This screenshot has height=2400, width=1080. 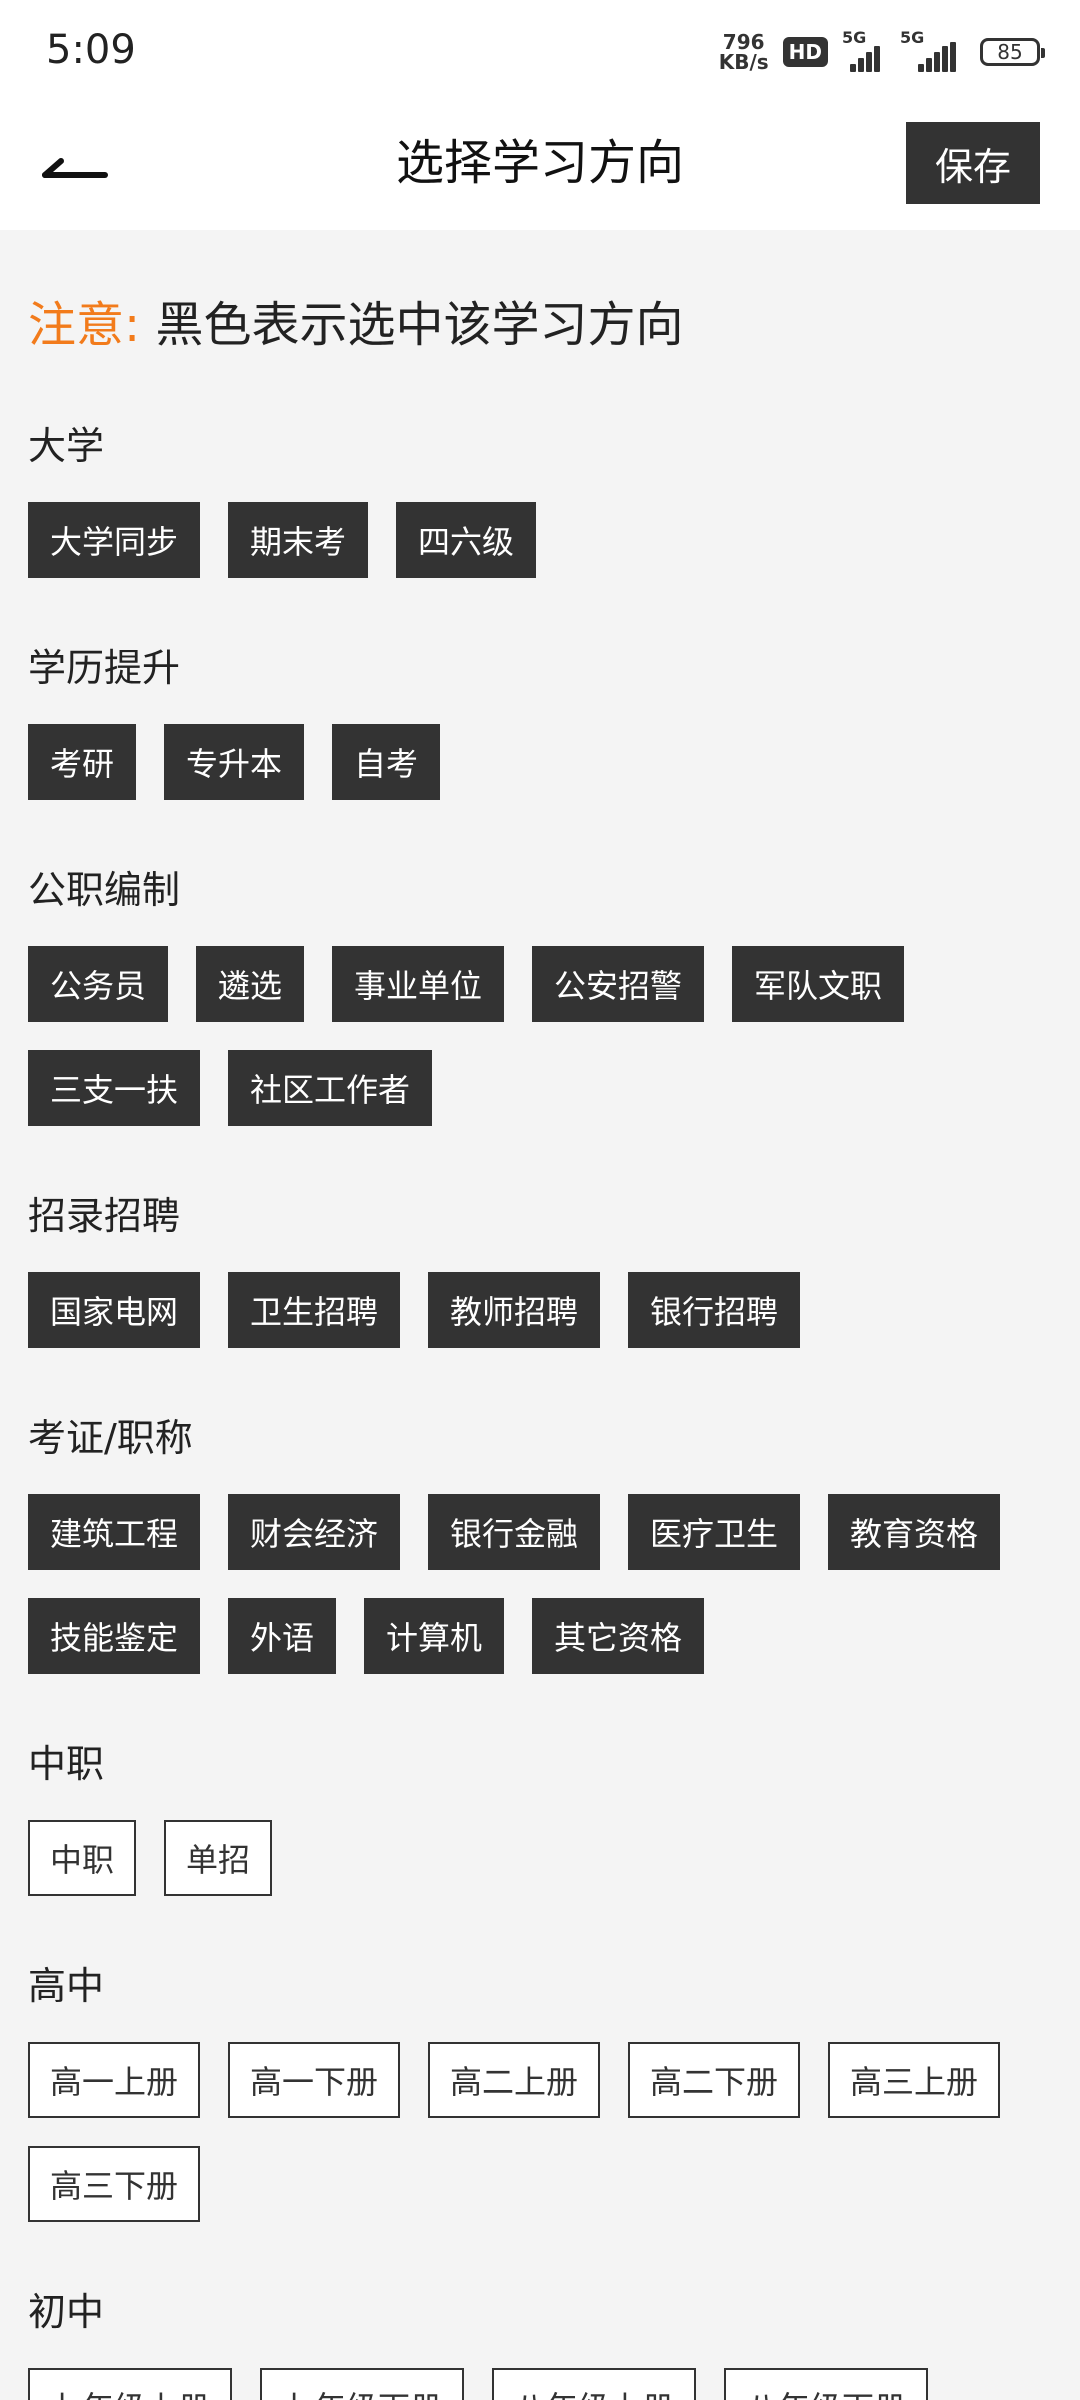 What do you see at coordinates (234, 762) in the screenshot?
I see `direction-chip: 专升本` at bounding box center [234, 762].